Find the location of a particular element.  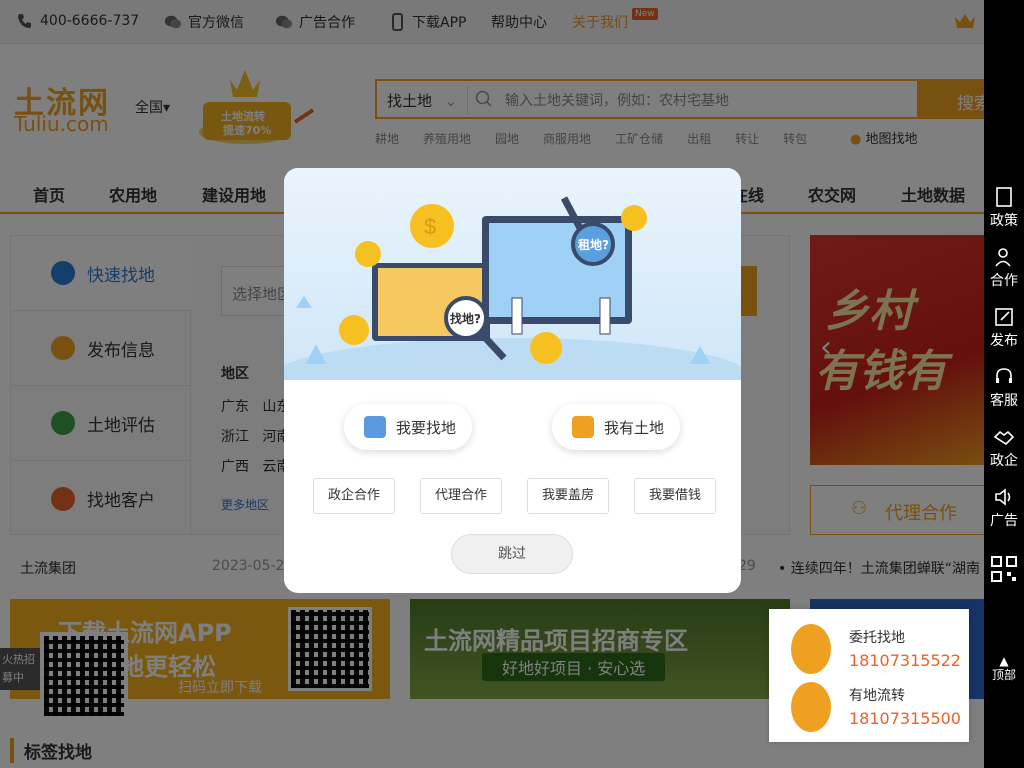

caret-up-icon: ▲ is located at coordinates (1004, 661).